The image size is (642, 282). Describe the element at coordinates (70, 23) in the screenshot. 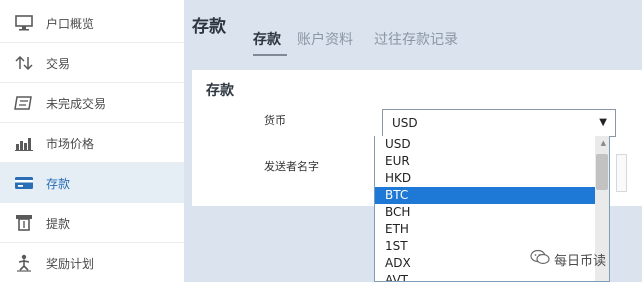

I see `sidebar-item-label: 户口概览` at that location.